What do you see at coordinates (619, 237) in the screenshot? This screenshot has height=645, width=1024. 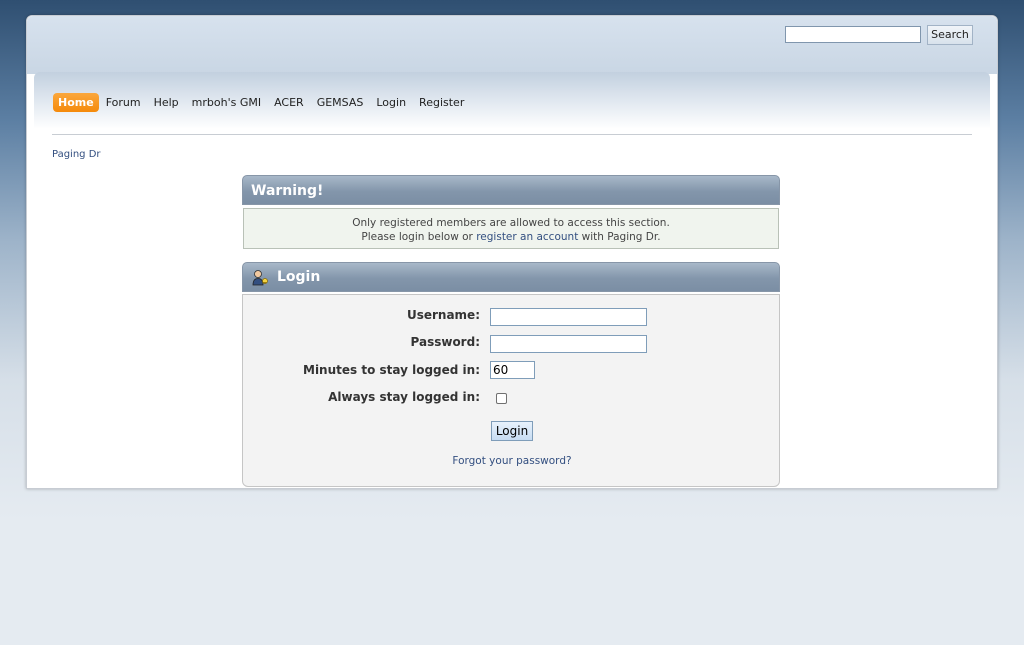 I see `warning-line-2-suffix: with Paging Dr.` at bounding box center [619, 237].